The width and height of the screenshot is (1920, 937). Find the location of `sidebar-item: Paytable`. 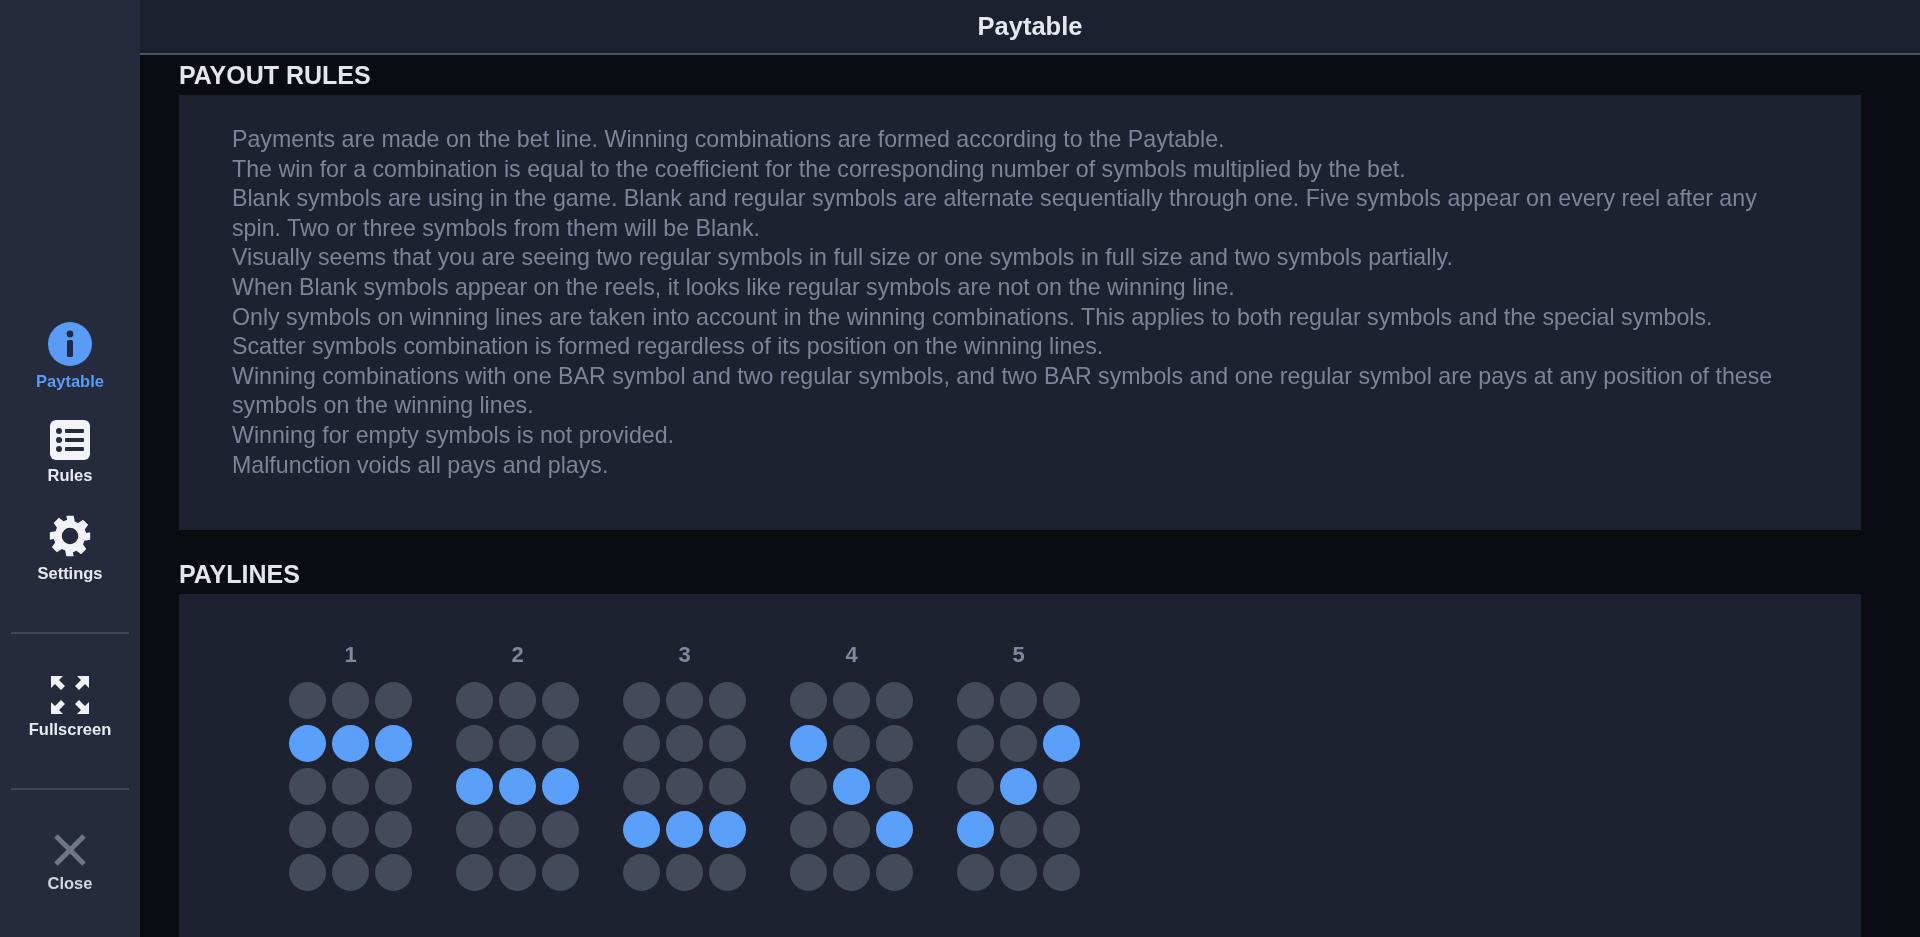

sidebar-item: Paytable is located at coordinates (70, 356).